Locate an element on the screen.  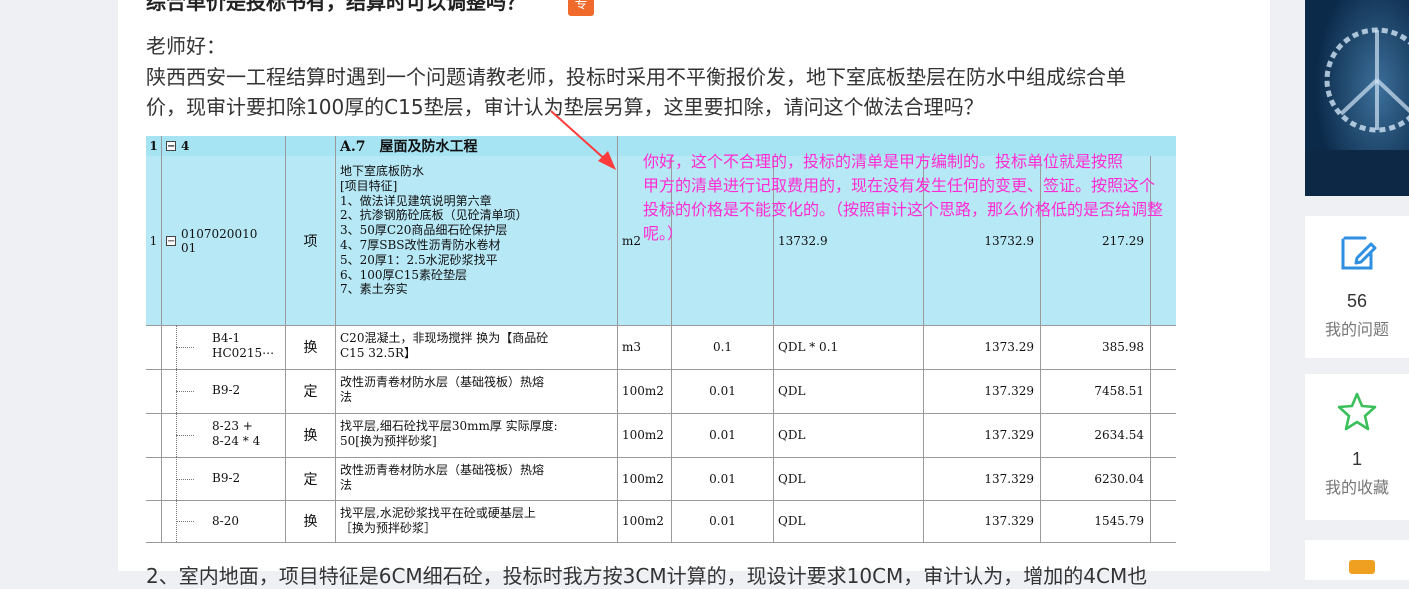
favorites-label: 我的收藏 is located at coordinates (1356, 488).